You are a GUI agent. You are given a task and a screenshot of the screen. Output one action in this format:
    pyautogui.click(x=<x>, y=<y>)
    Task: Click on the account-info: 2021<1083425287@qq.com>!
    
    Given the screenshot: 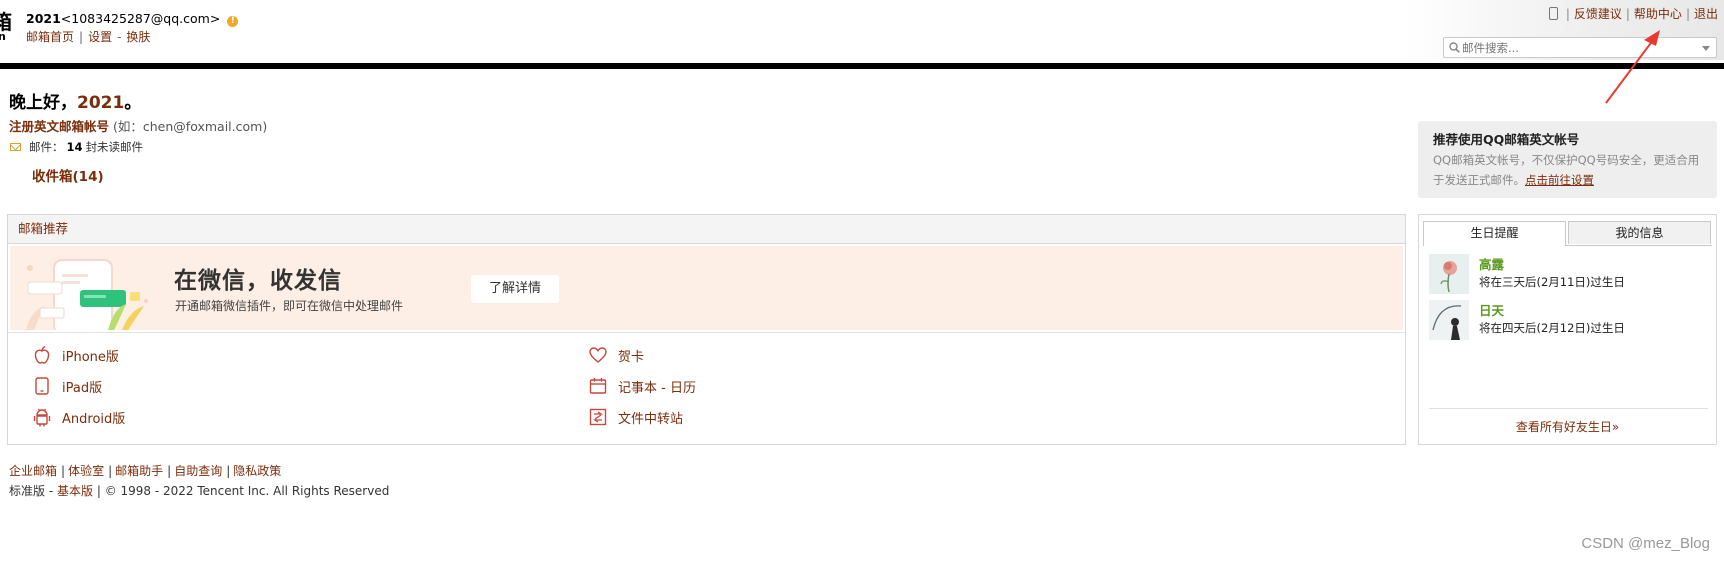 What is the action you would take?
    pyautogui.click(x=132, y=19)
    